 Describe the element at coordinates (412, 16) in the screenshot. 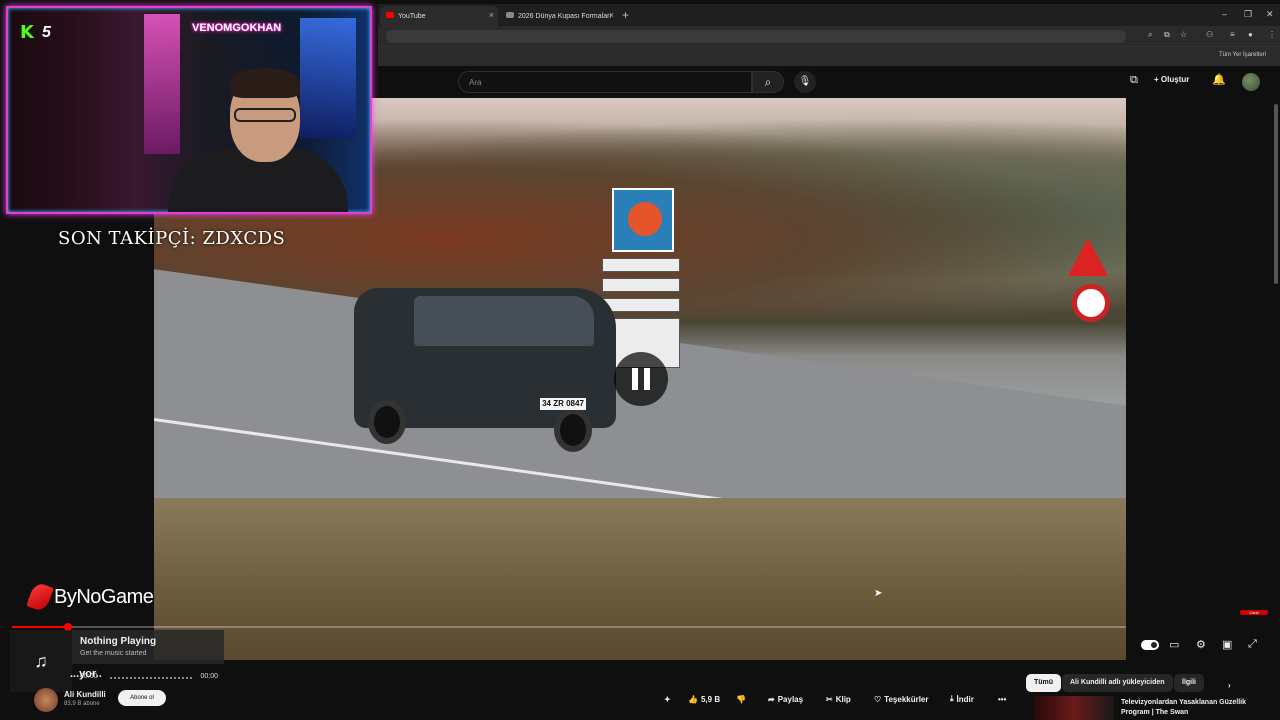

I see `tab-label: YouTube` at that location.